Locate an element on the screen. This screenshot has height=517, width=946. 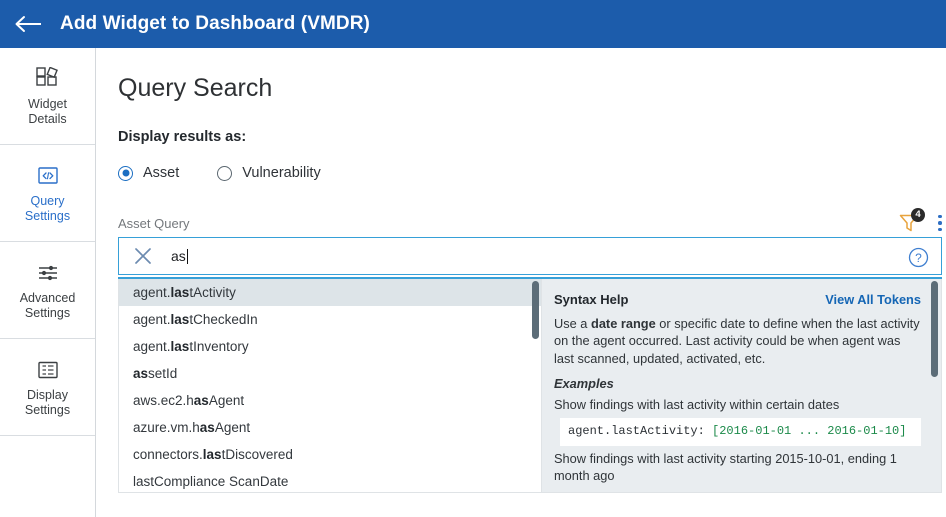
display-results-label: Display results as: is located at coordinates (182, 137).